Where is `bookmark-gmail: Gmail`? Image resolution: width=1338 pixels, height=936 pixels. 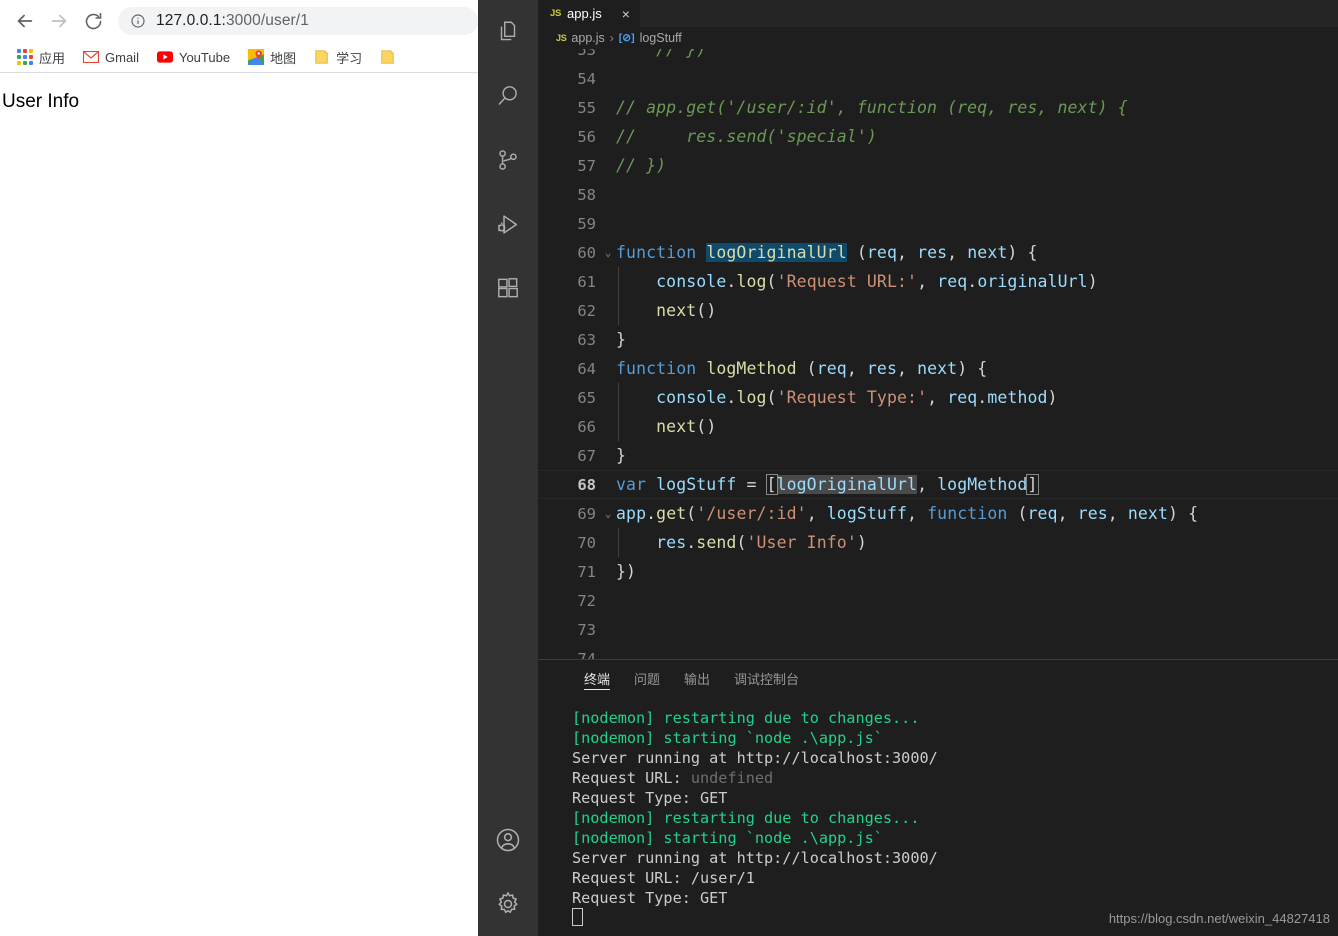 bookmark-gmail: Gmail is located at coordinates (111, 57).